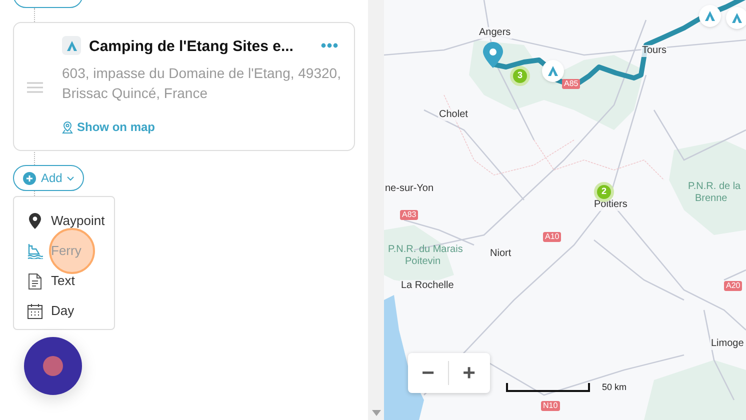 The width and height of the screenshot is (746, 420). I want to click on road-number: A10, so click(552, 237).